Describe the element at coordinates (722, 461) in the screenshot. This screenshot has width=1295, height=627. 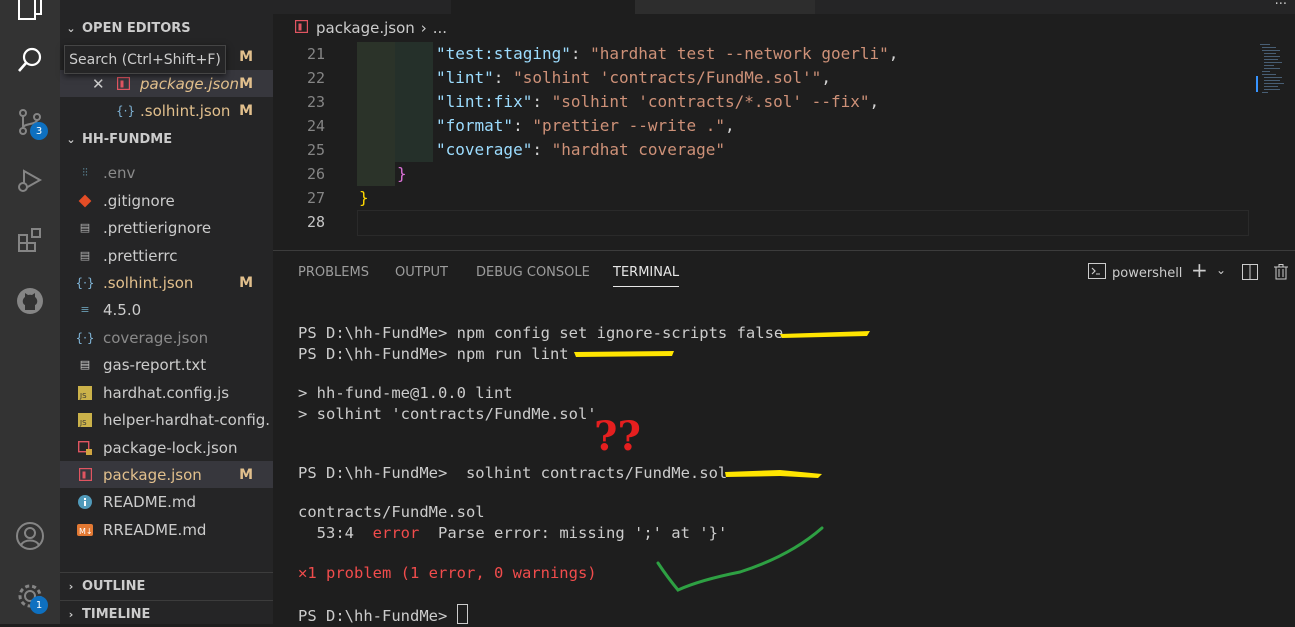
I see `annotation-layer: ??` at that location.